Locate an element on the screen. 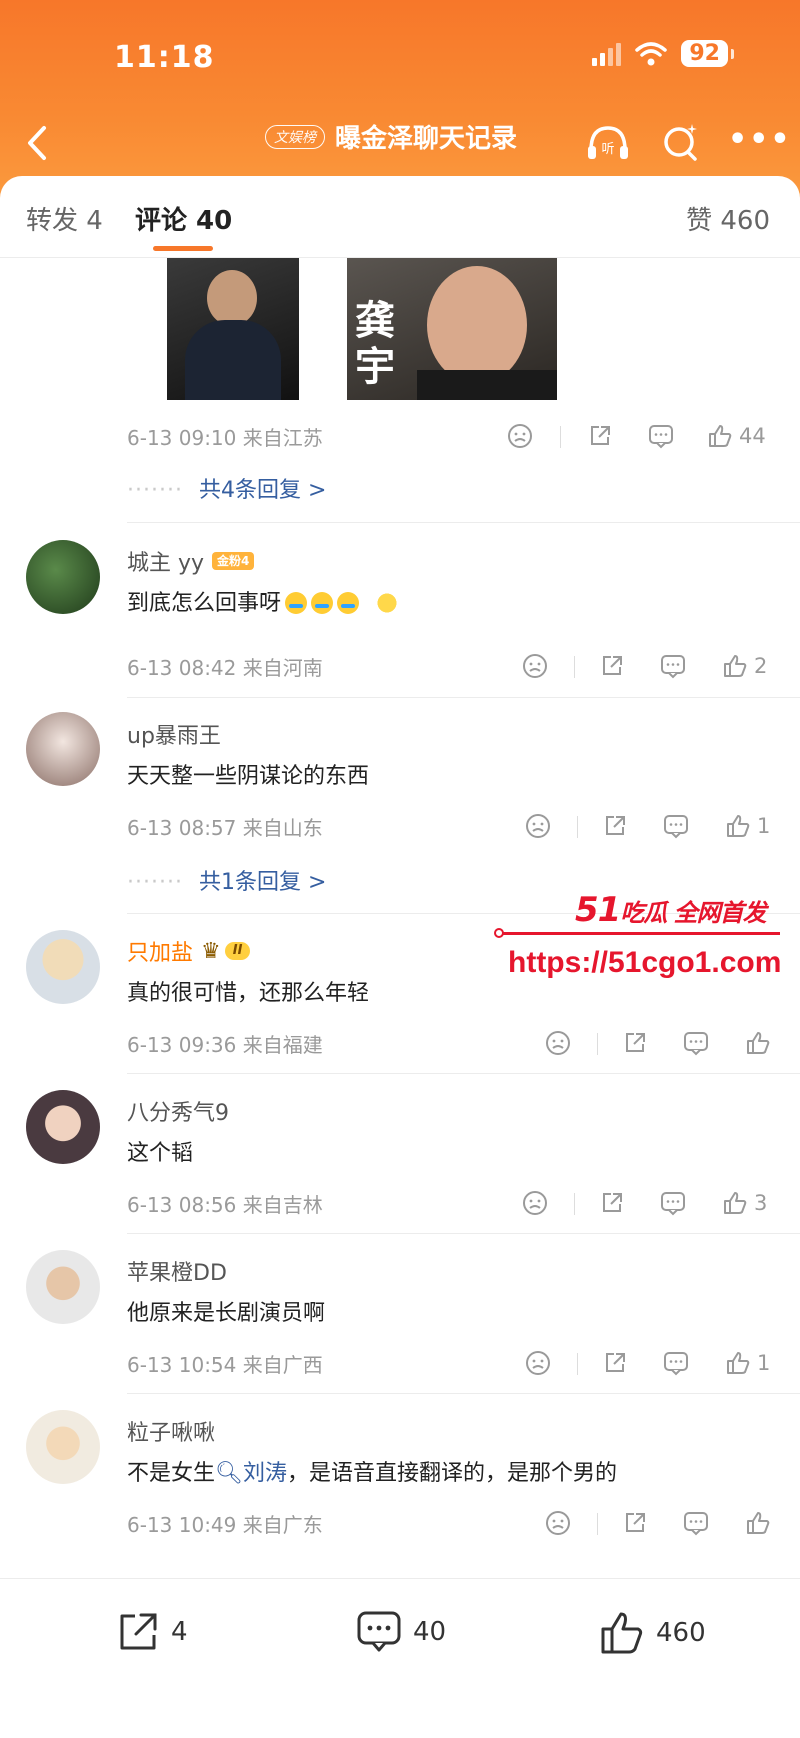 This screenshot has width=800, height=1738. watermark-line is located at coordinates (640, 933).